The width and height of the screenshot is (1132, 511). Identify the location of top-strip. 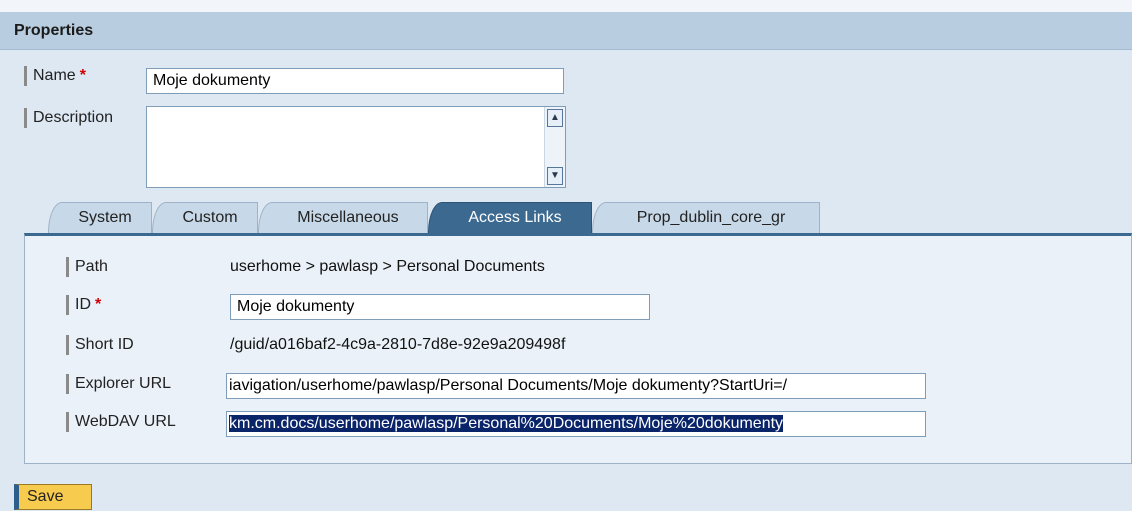
(566, 5).